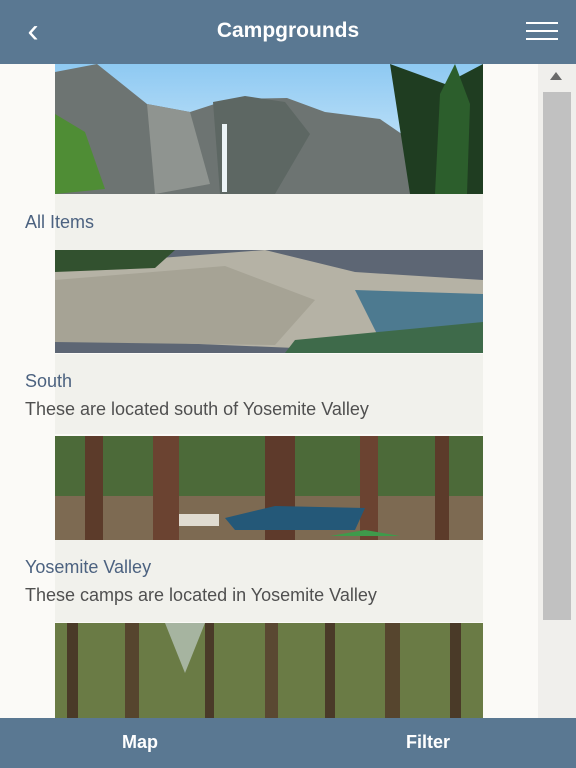  I want to click on item-label-valley: Yosemite Valley, so click(88, 567).